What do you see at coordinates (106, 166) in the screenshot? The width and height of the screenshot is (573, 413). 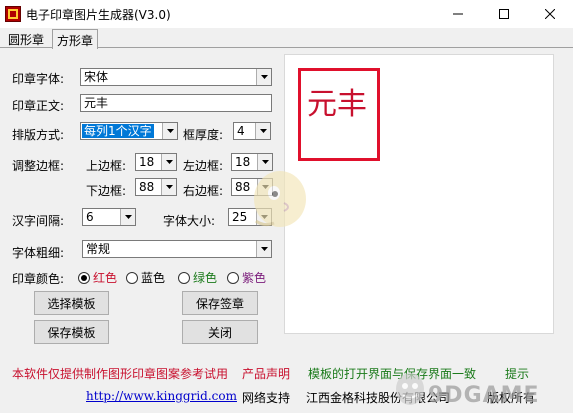 I see `top-border-label: 上边框:` at bounding box center [106, 166].